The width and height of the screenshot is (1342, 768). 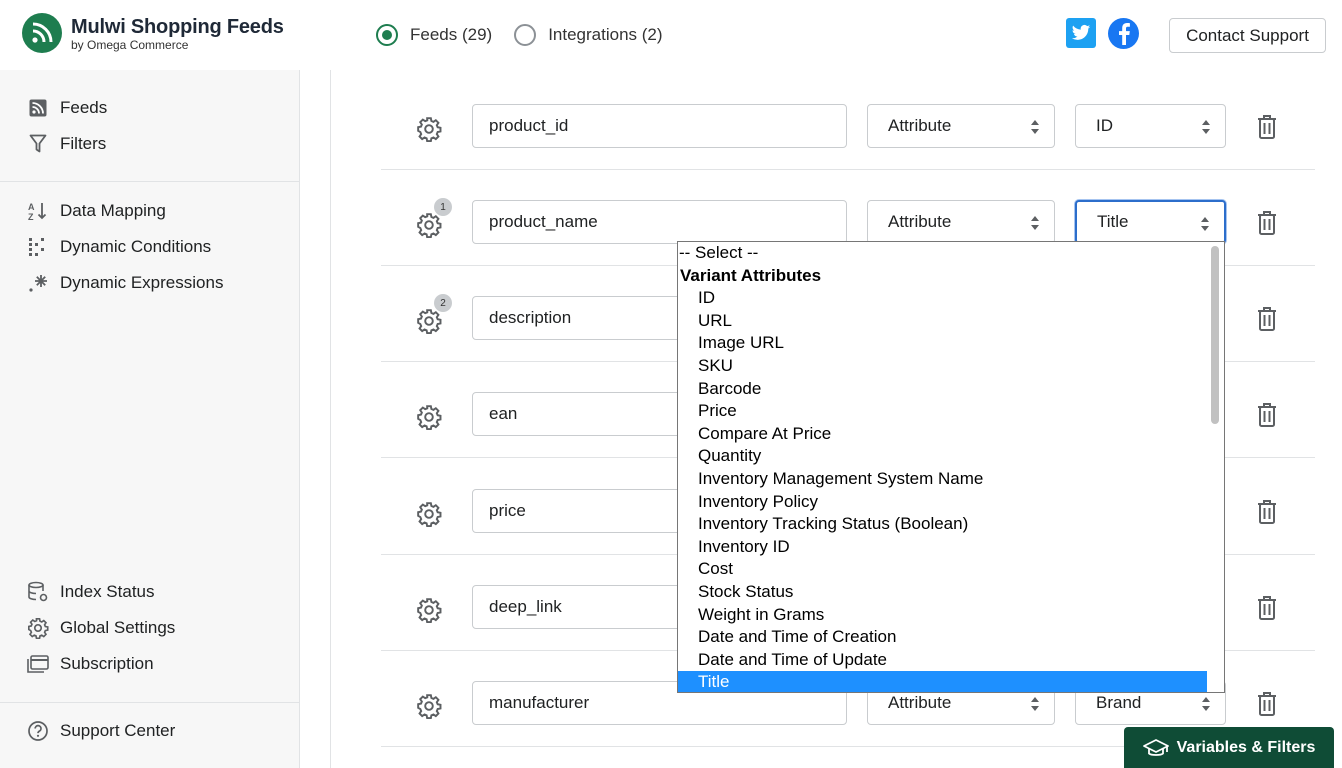 I want to click on svg-text: A, so click(x=31, y=207).